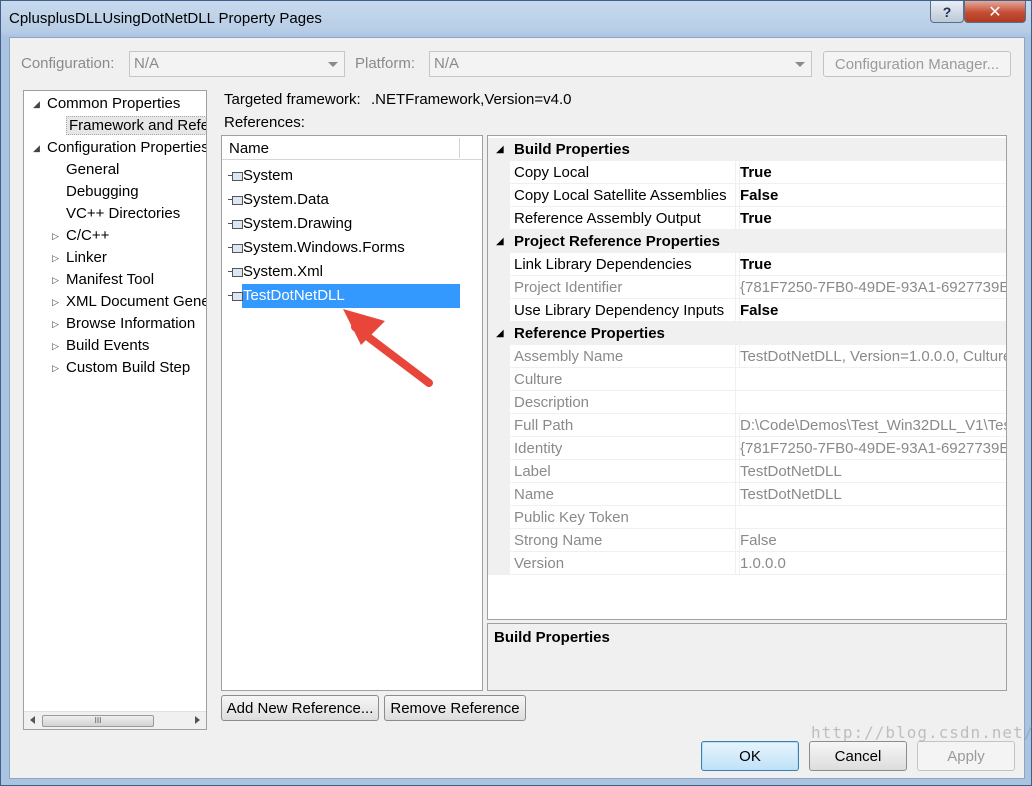 This screenshot has height=786, width=1032. Describe the element at coordinates (286, 199) in the screenshot. I see `reference-label: System.Data` at that location.